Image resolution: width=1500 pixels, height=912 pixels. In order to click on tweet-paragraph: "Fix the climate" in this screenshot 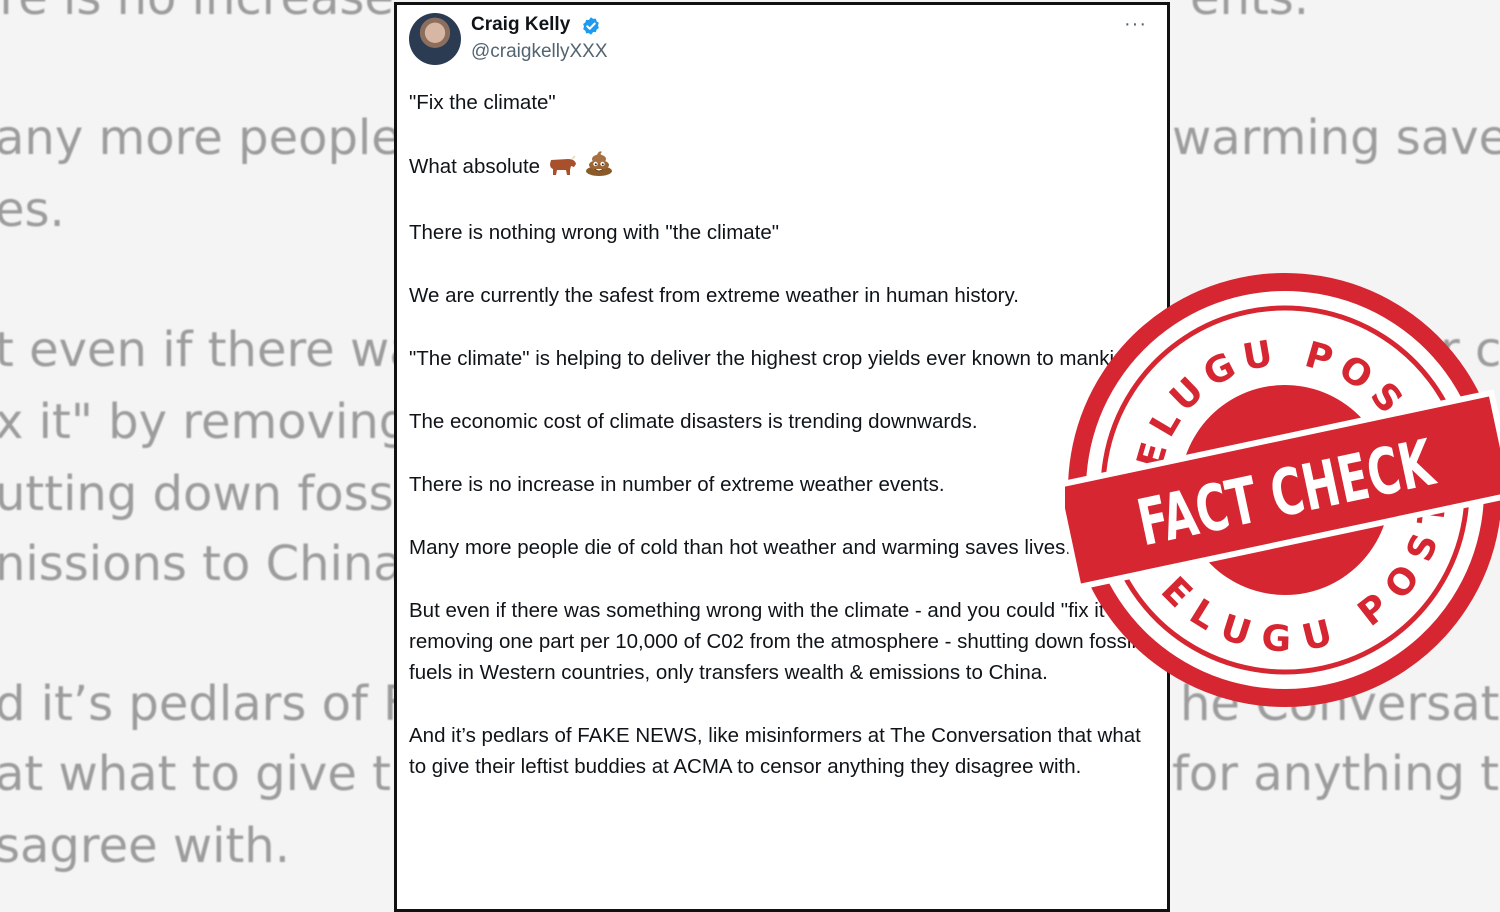, I will do `click(482, 102)`.